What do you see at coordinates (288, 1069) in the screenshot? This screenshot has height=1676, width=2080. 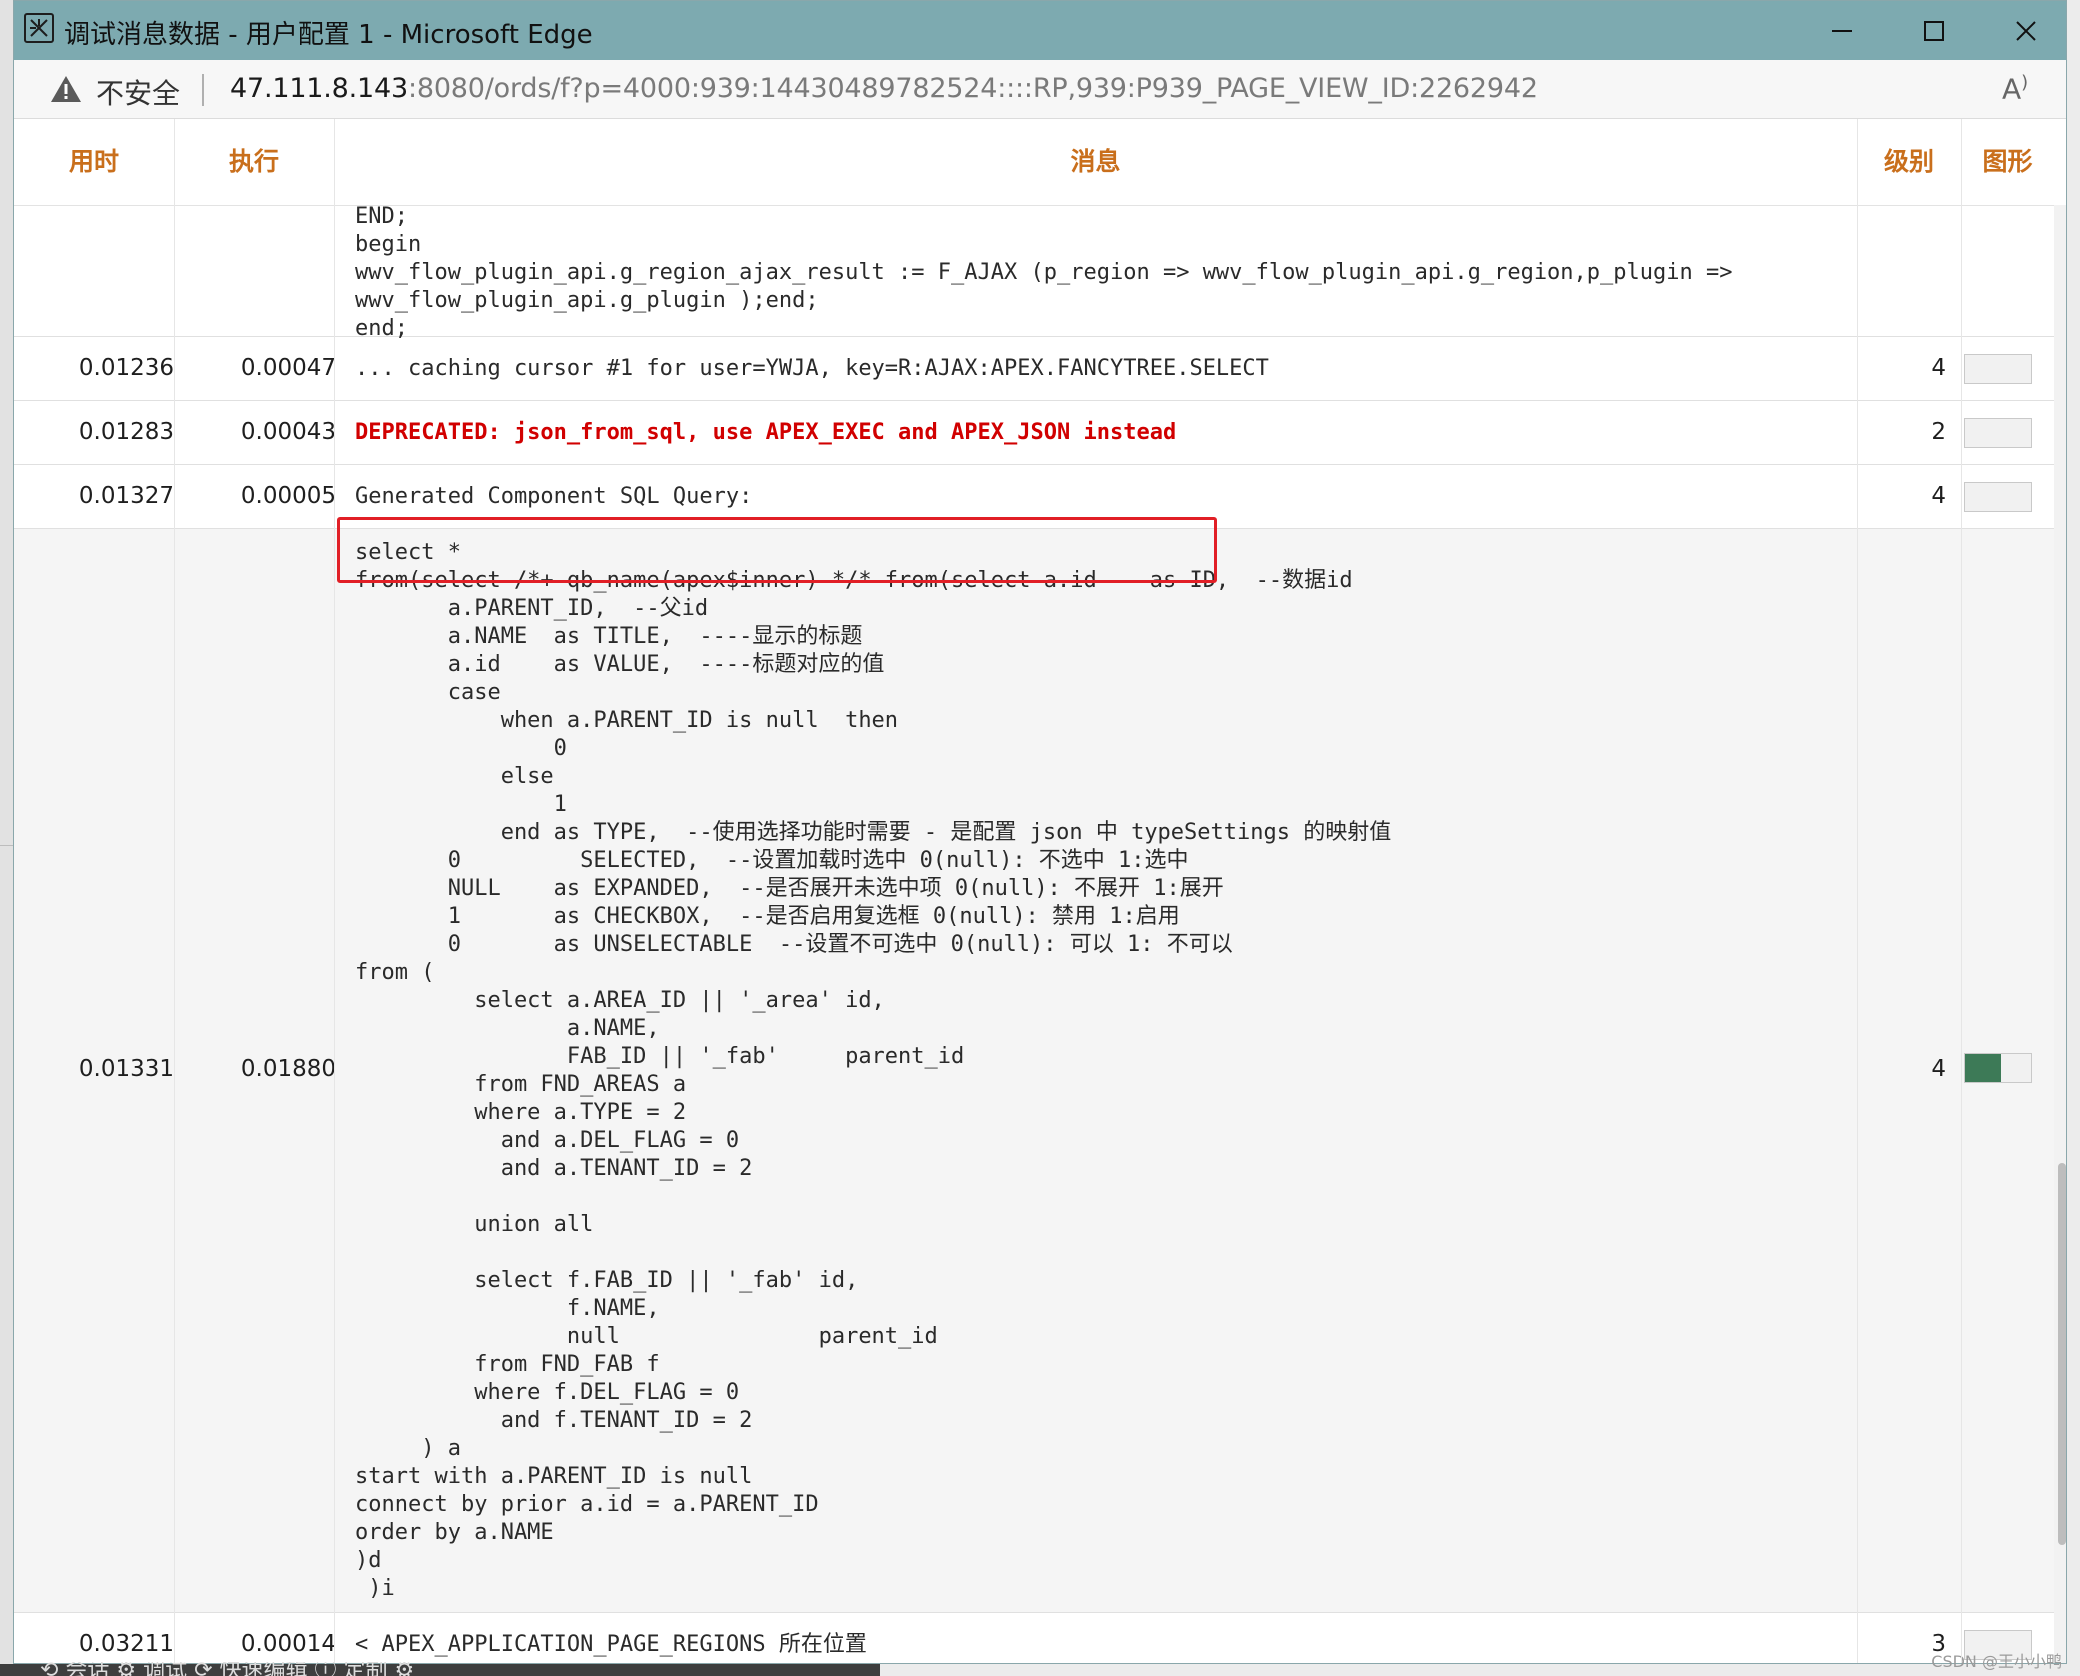 I see `execution-cell: 0.01880` at bounding box center [288, 1069].